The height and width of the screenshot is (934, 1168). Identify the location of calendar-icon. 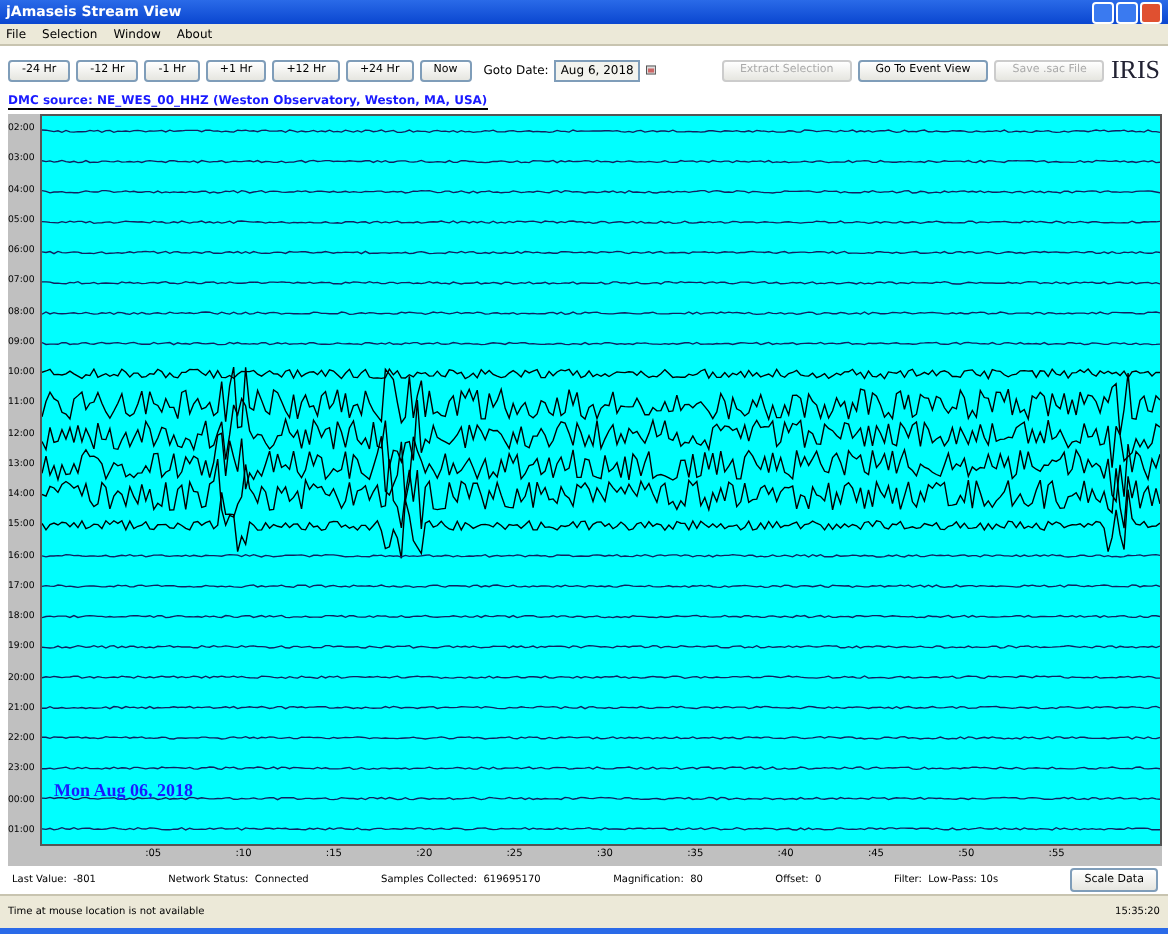
(650, 70).